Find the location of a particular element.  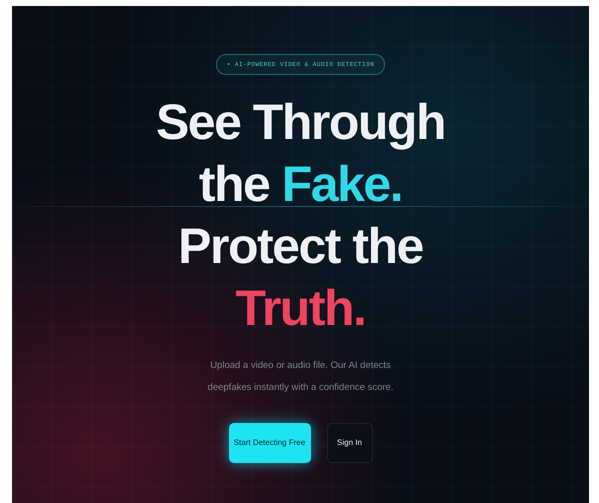

description: Upload a video or audio file. Our AI detects deepfakes instantly with a confidence score. is located at coordinates (300, 377).